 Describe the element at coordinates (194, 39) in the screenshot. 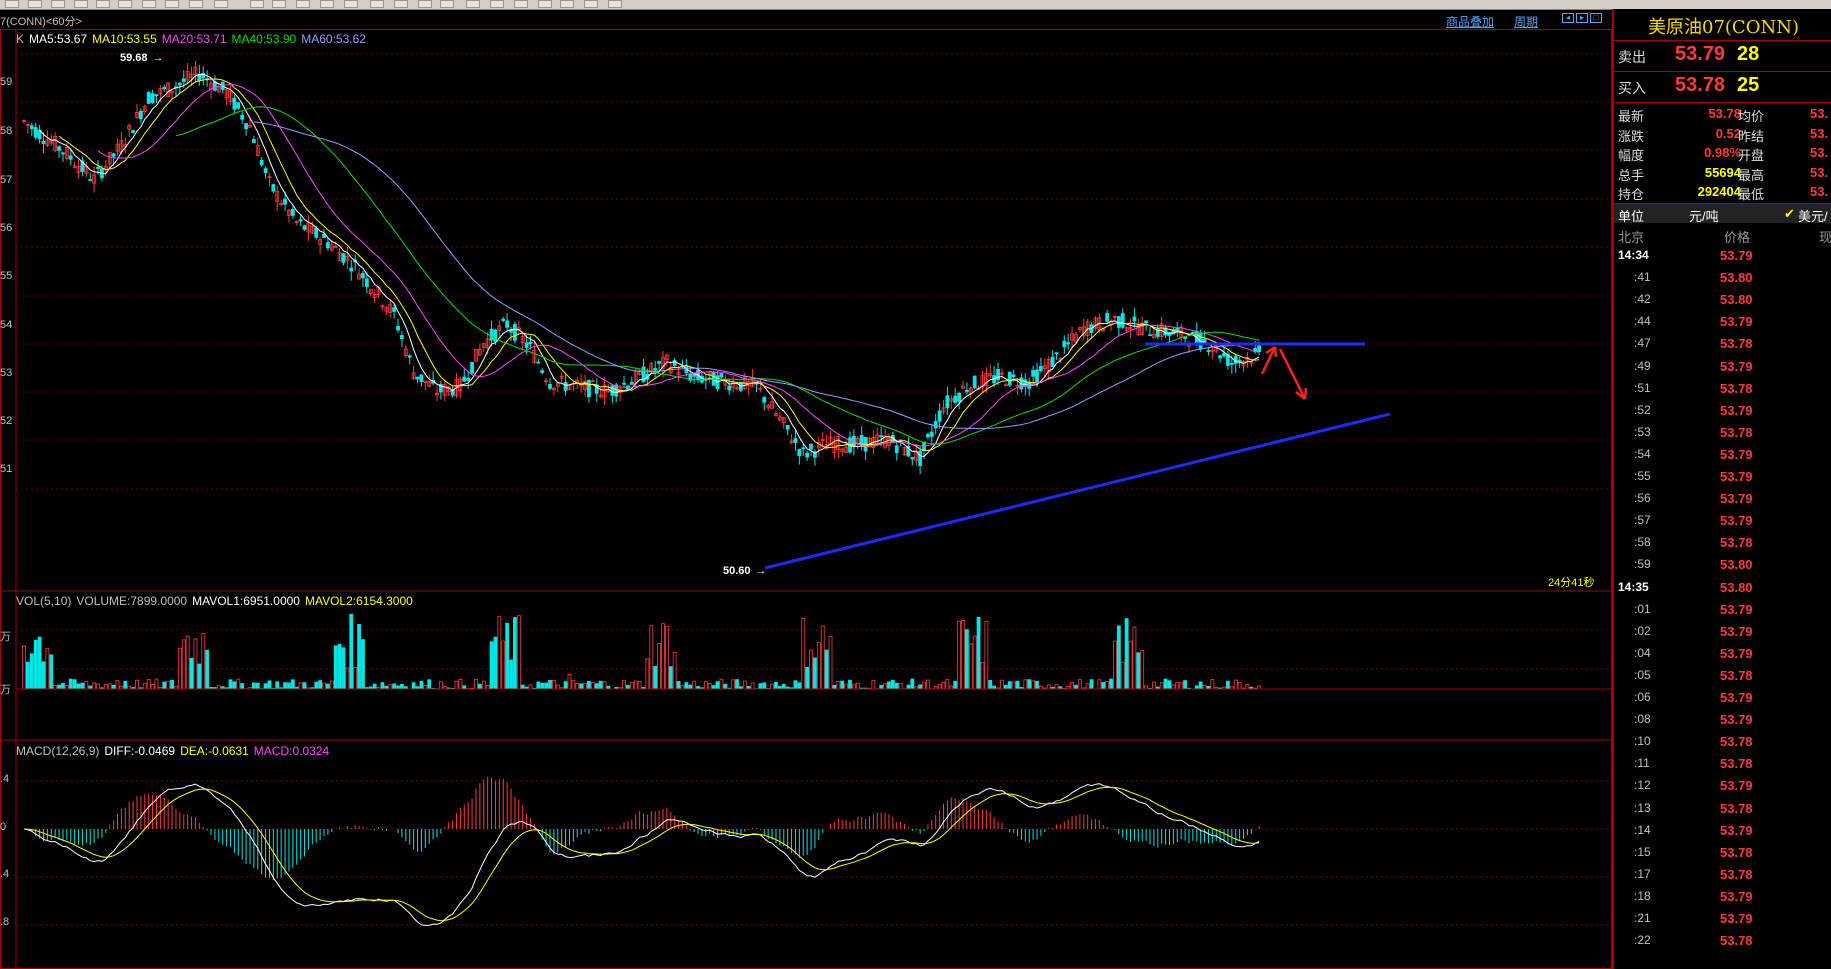

I see `legend-item: MA20:53.71` at that location.